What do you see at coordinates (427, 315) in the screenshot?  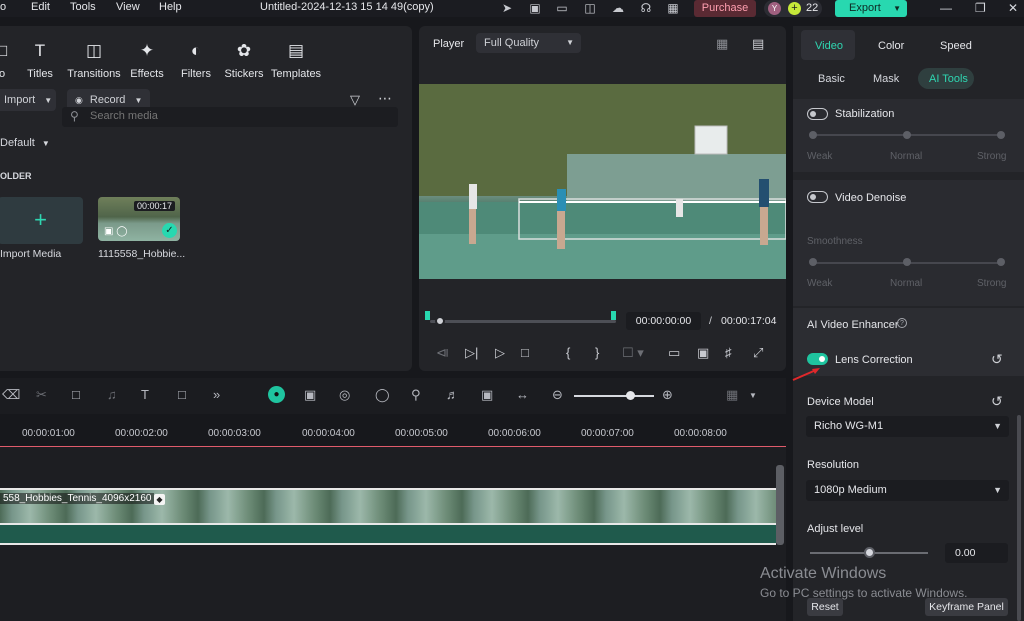 I see `in-marker` at bounding box center [427, 315].